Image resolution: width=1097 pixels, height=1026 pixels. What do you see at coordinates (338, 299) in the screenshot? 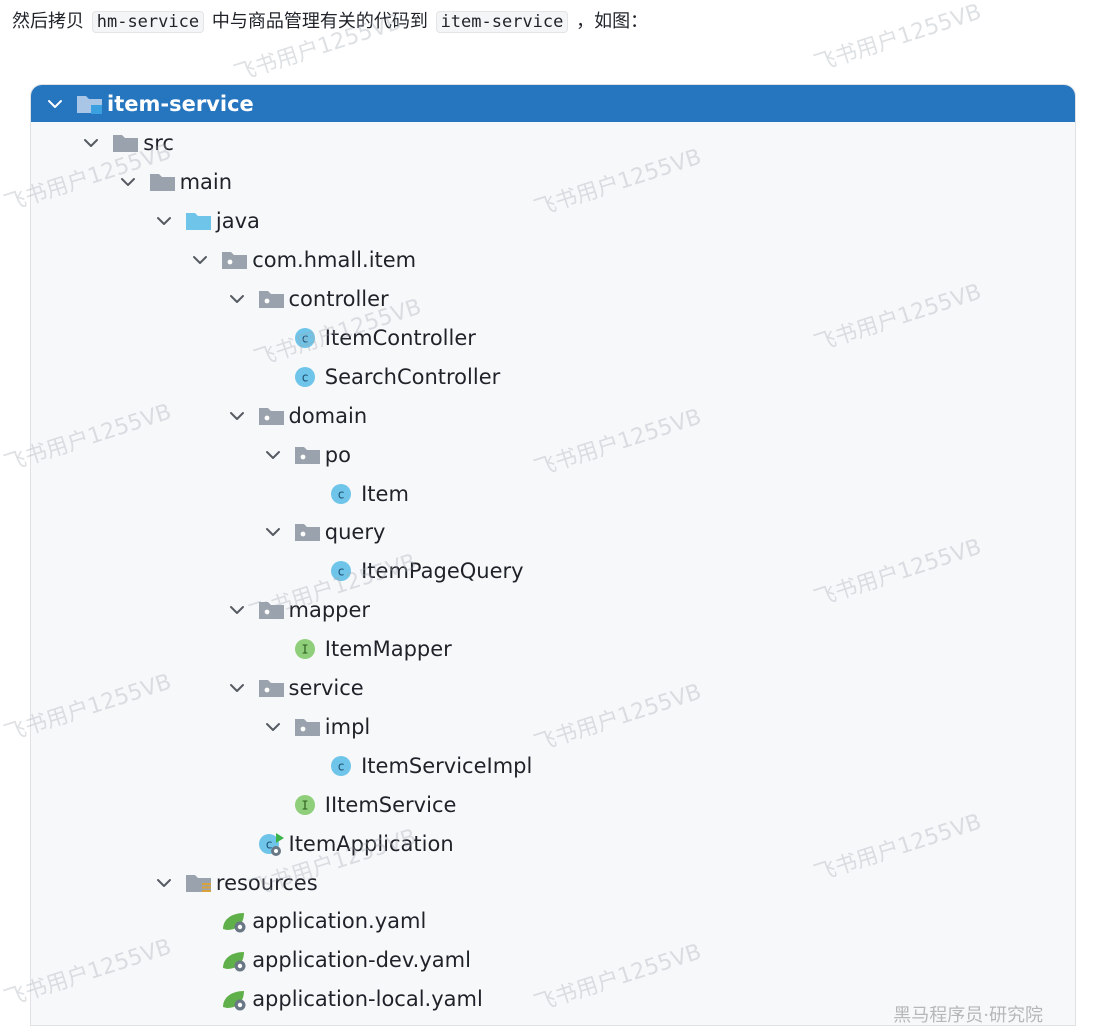
I see `tree-node-label: controller` at bounding box center [338, 299].